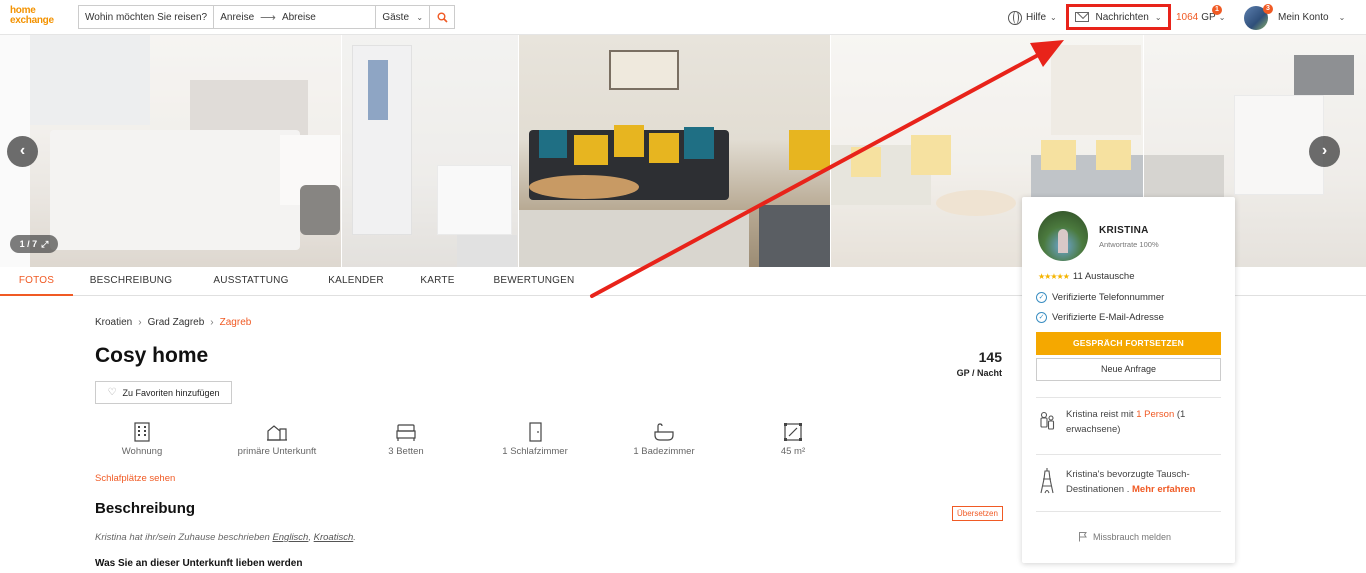 Image resolution: width=1366 pixels, height=573 pixels. Describe the element at coordinates (171, 392) in the screenshot. I see `add-to-favorites-label: Zu Favoriten hinzufügen` at that location.